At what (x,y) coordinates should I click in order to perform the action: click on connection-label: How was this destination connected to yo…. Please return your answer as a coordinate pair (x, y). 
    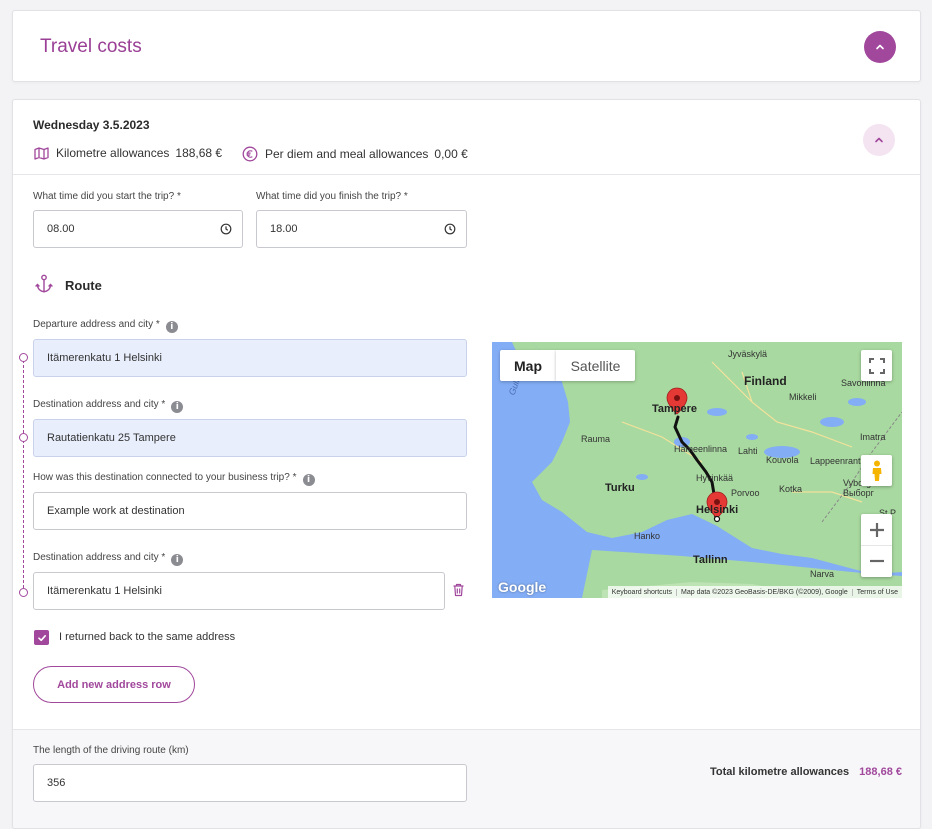
    Looking at the image, I should click on (174, 479).